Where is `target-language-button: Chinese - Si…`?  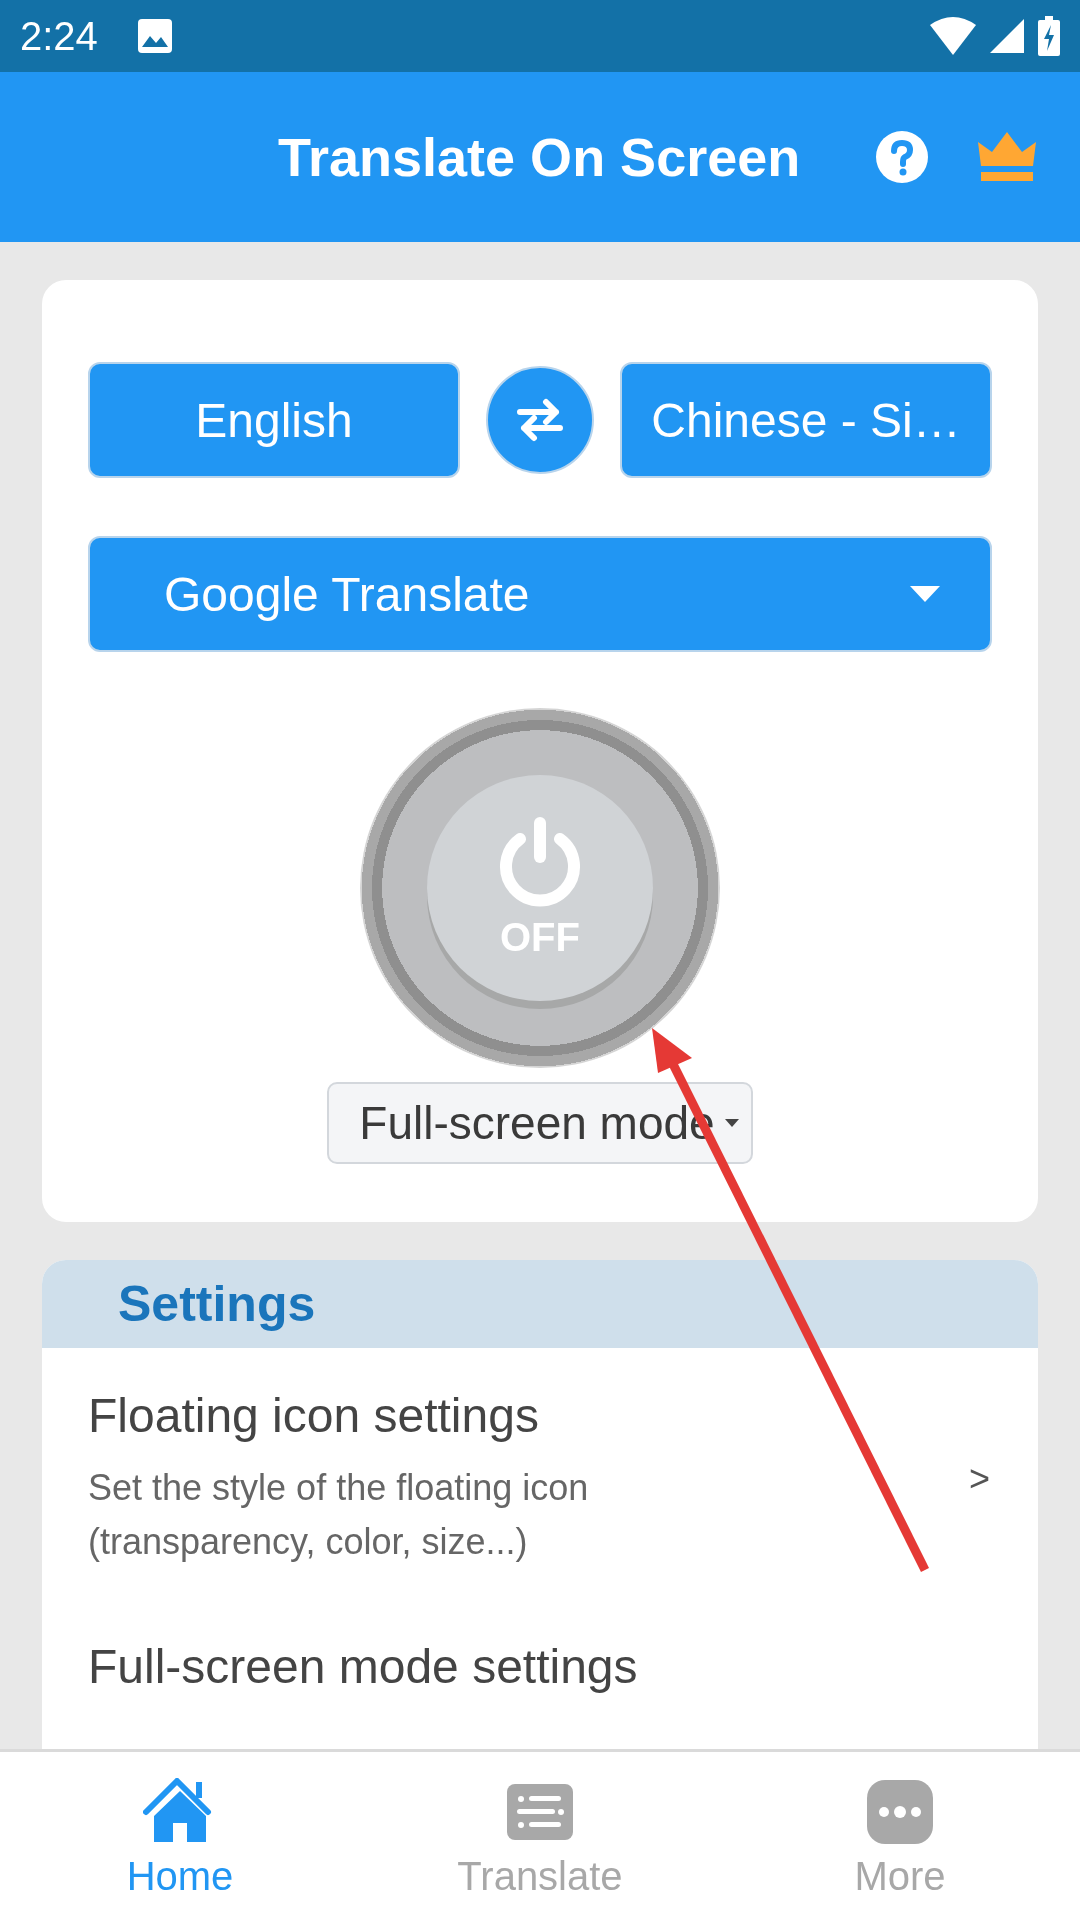
target-language-button: Chinese - Si… is located at coordinates (806, 420).